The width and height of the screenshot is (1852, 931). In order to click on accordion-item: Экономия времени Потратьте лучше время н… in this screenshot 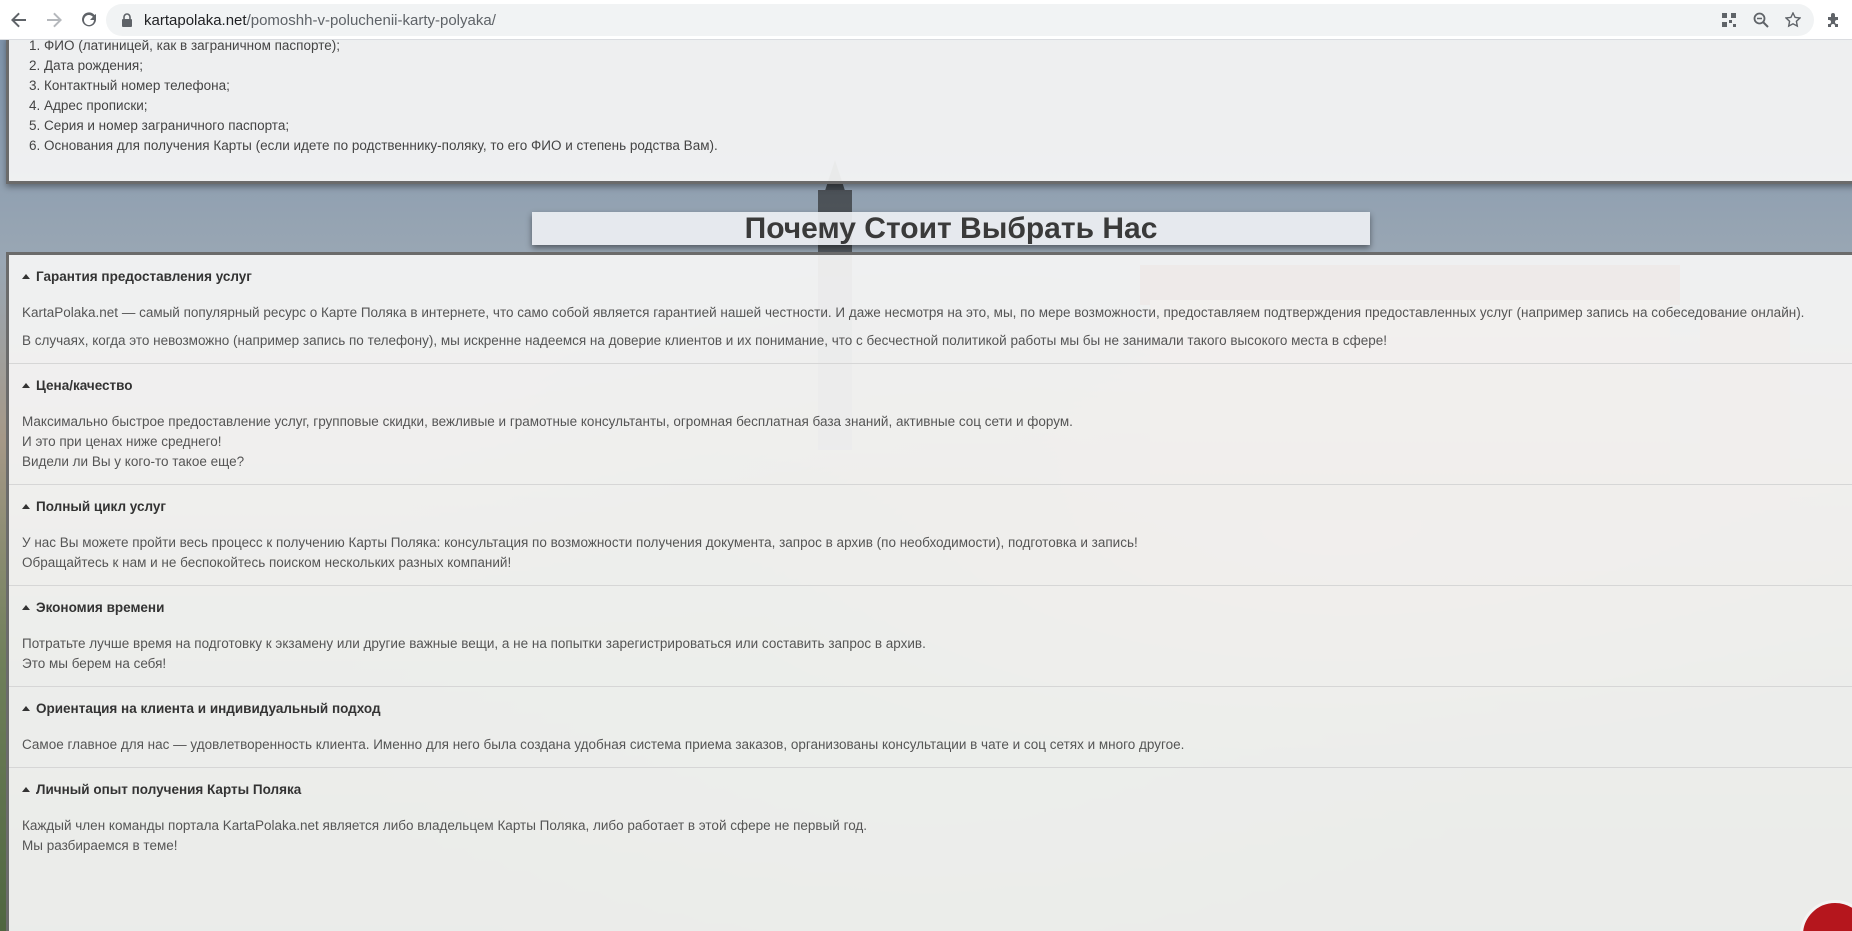, I will do `click(930, 636)`.